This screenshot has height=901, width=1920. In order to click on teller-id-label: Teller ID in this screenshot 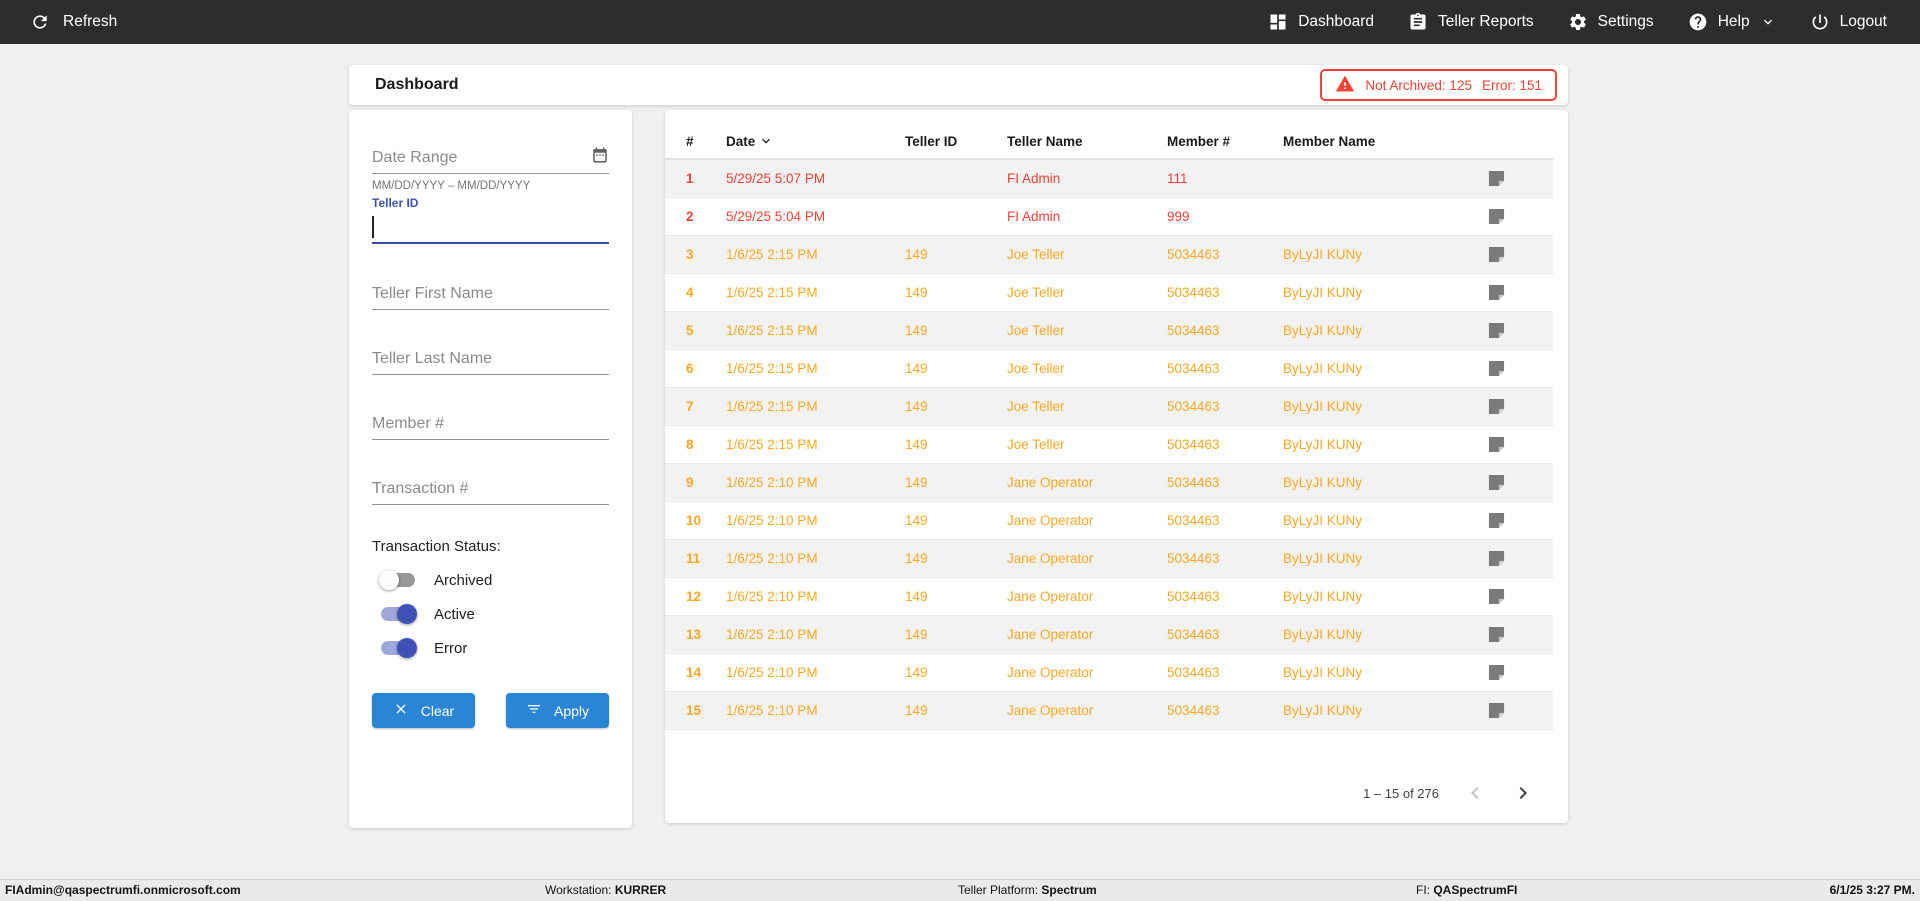, I will do `click(395, 203)`.